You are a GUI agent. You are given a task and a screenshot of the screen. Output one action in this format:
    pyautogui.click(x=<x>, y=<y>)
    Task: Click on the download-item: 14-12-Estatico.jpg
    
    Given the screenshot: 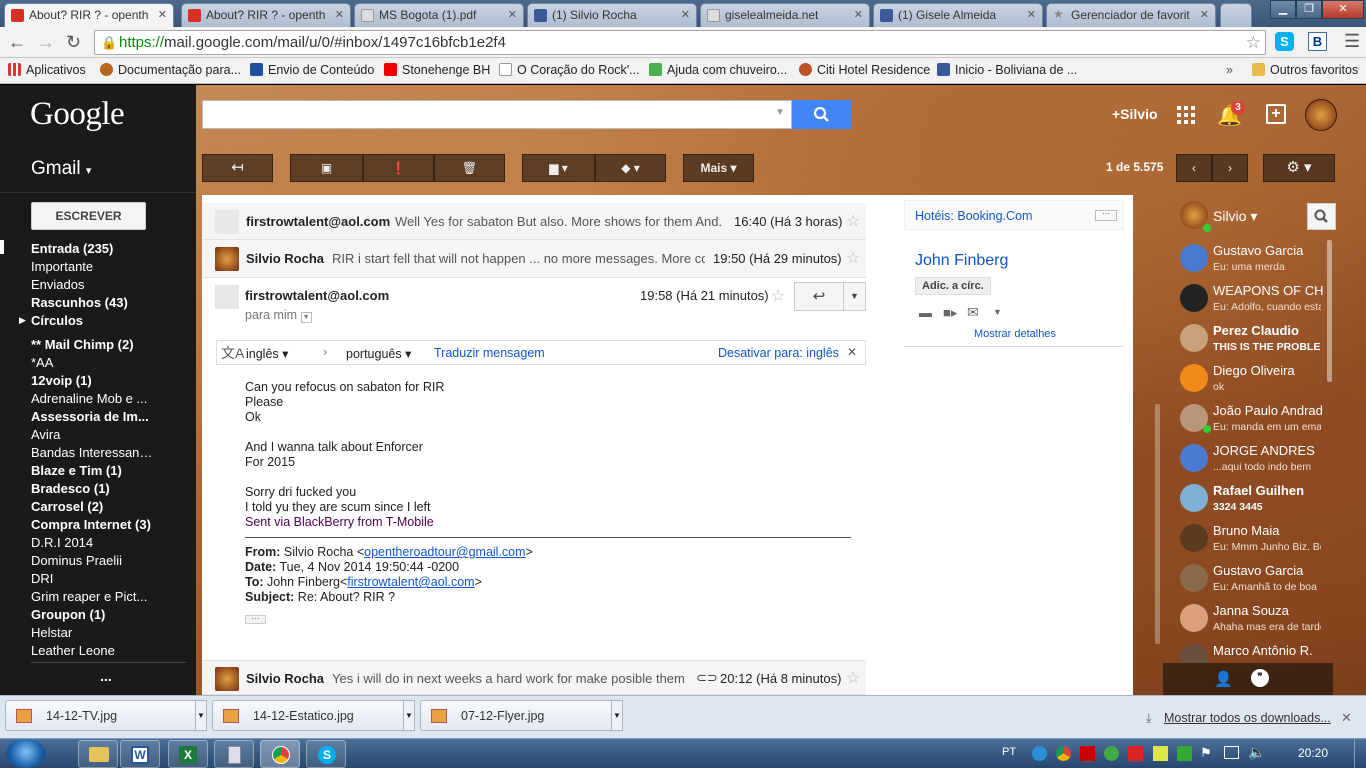 What is the action you would take?
    pyautogui.click(x=312, y=715)
    